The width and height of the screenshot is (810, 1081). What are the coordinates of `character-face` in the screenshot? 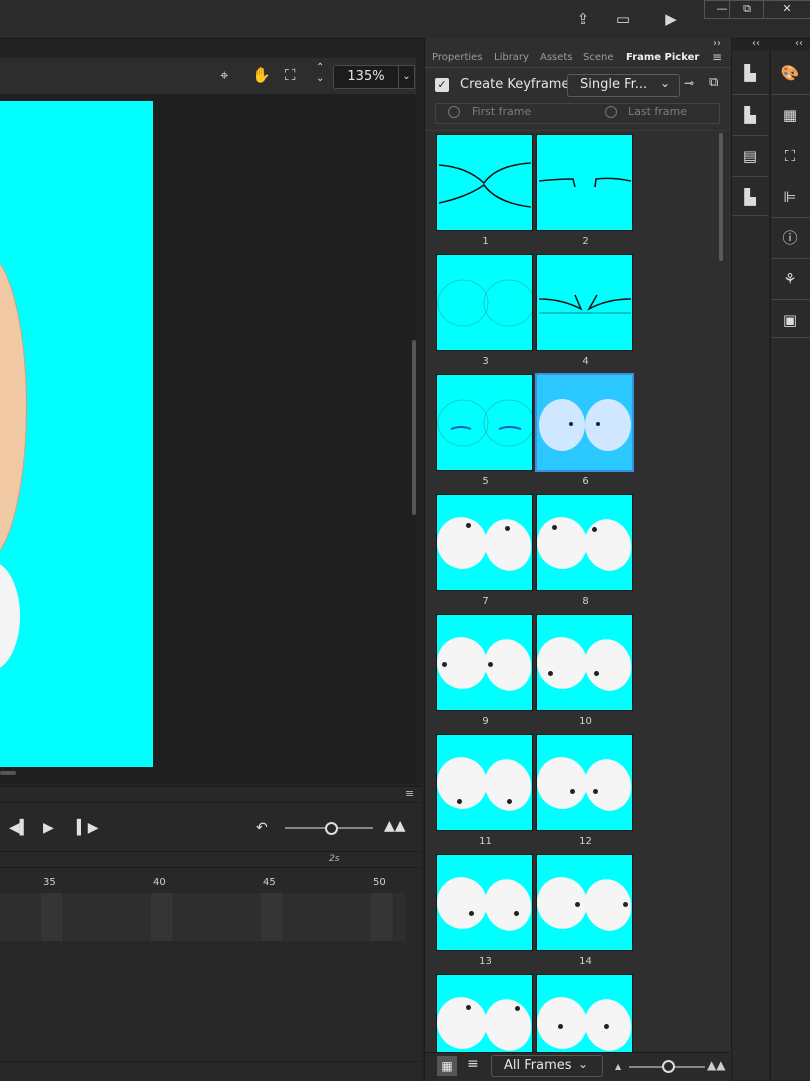 It's located at (13, 407).